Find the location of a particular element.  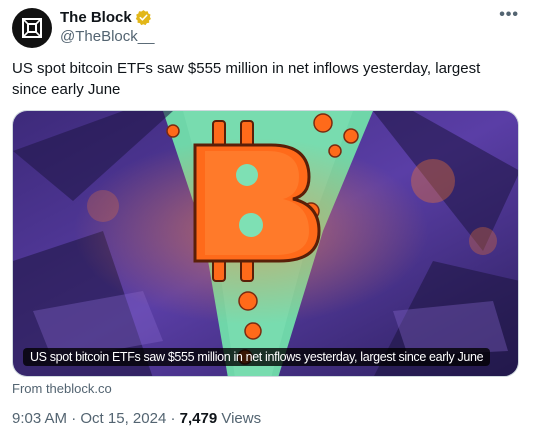

the-block-logo-icon is located at coordinates (32, 28).